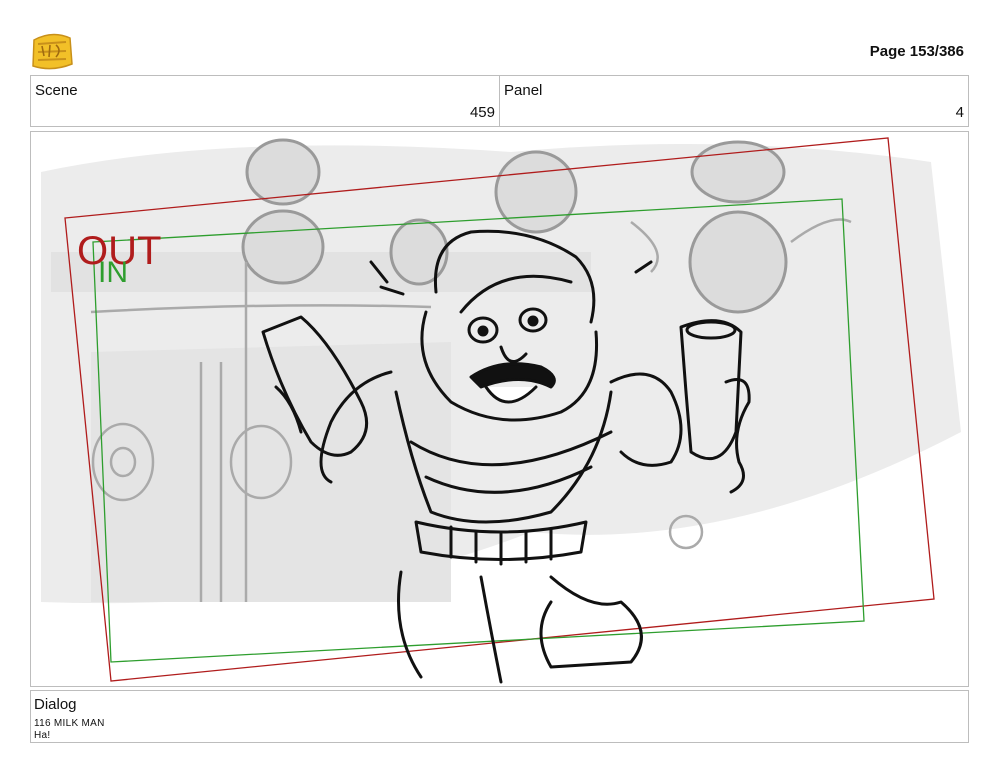 The width and height of the screenshot is (1000, 773). What do you see at coordinates (916, 51) in the screenshot?
I see `page-number: Page 153/386` at bounding box center [916, 51].